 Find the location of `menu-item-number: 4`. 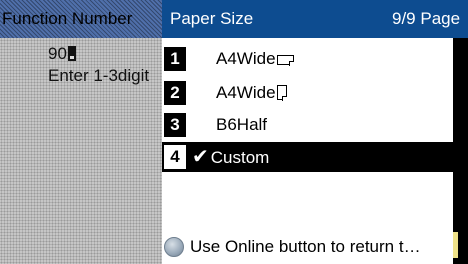

menu-item-number: 4 is located at coordinates (175, 157).